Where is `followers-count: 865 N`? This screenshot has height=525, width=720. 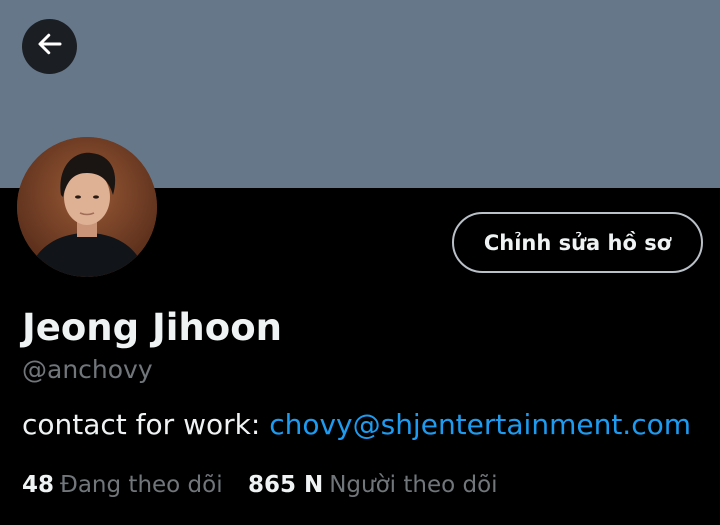 followers-count: 865 N is located at coordinates (285, 485).